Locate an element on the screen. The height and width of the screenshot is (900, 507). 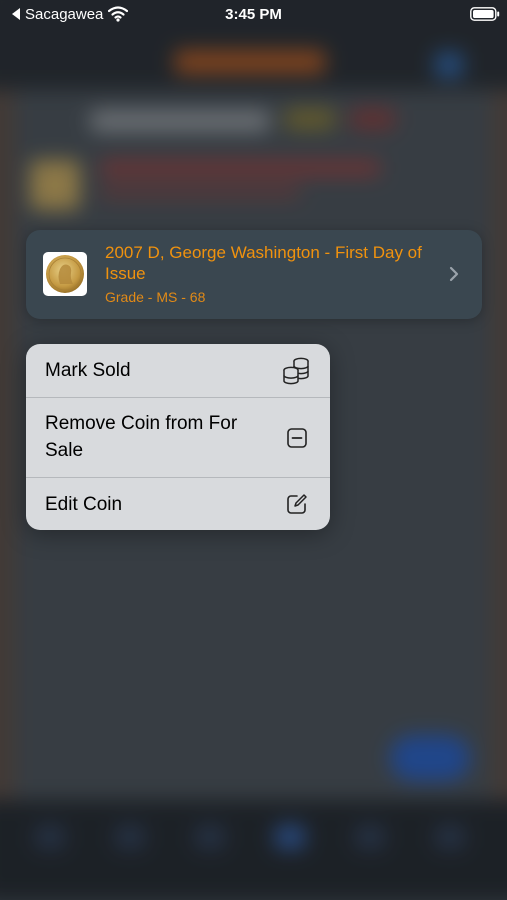
status-time: 3:45 PM is located at coordinates (253, 14).